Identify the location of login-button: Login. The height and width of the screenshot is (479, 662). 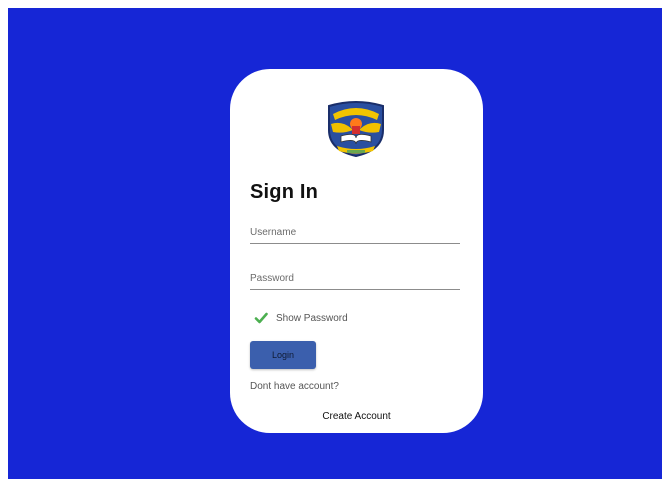
(283, 355).